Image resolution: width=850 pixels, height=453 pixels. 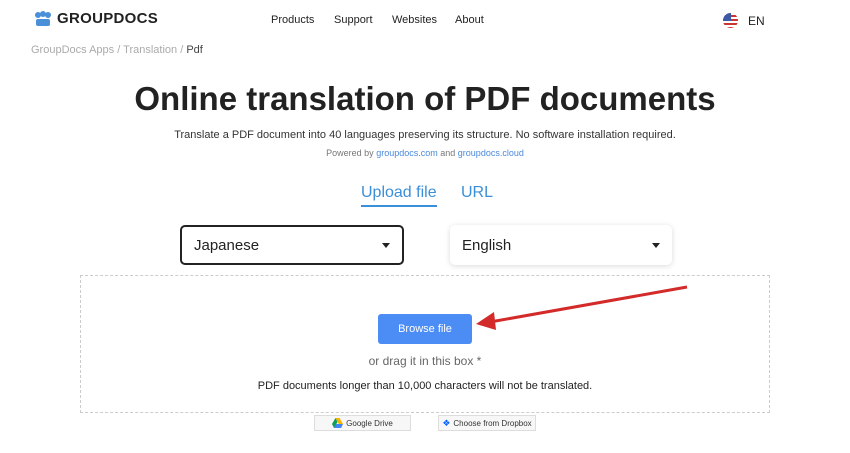 What do you see at coordinates (353, 20) in the screenshot?
I see `nav-support: Support` at bounding box center [353, 20].